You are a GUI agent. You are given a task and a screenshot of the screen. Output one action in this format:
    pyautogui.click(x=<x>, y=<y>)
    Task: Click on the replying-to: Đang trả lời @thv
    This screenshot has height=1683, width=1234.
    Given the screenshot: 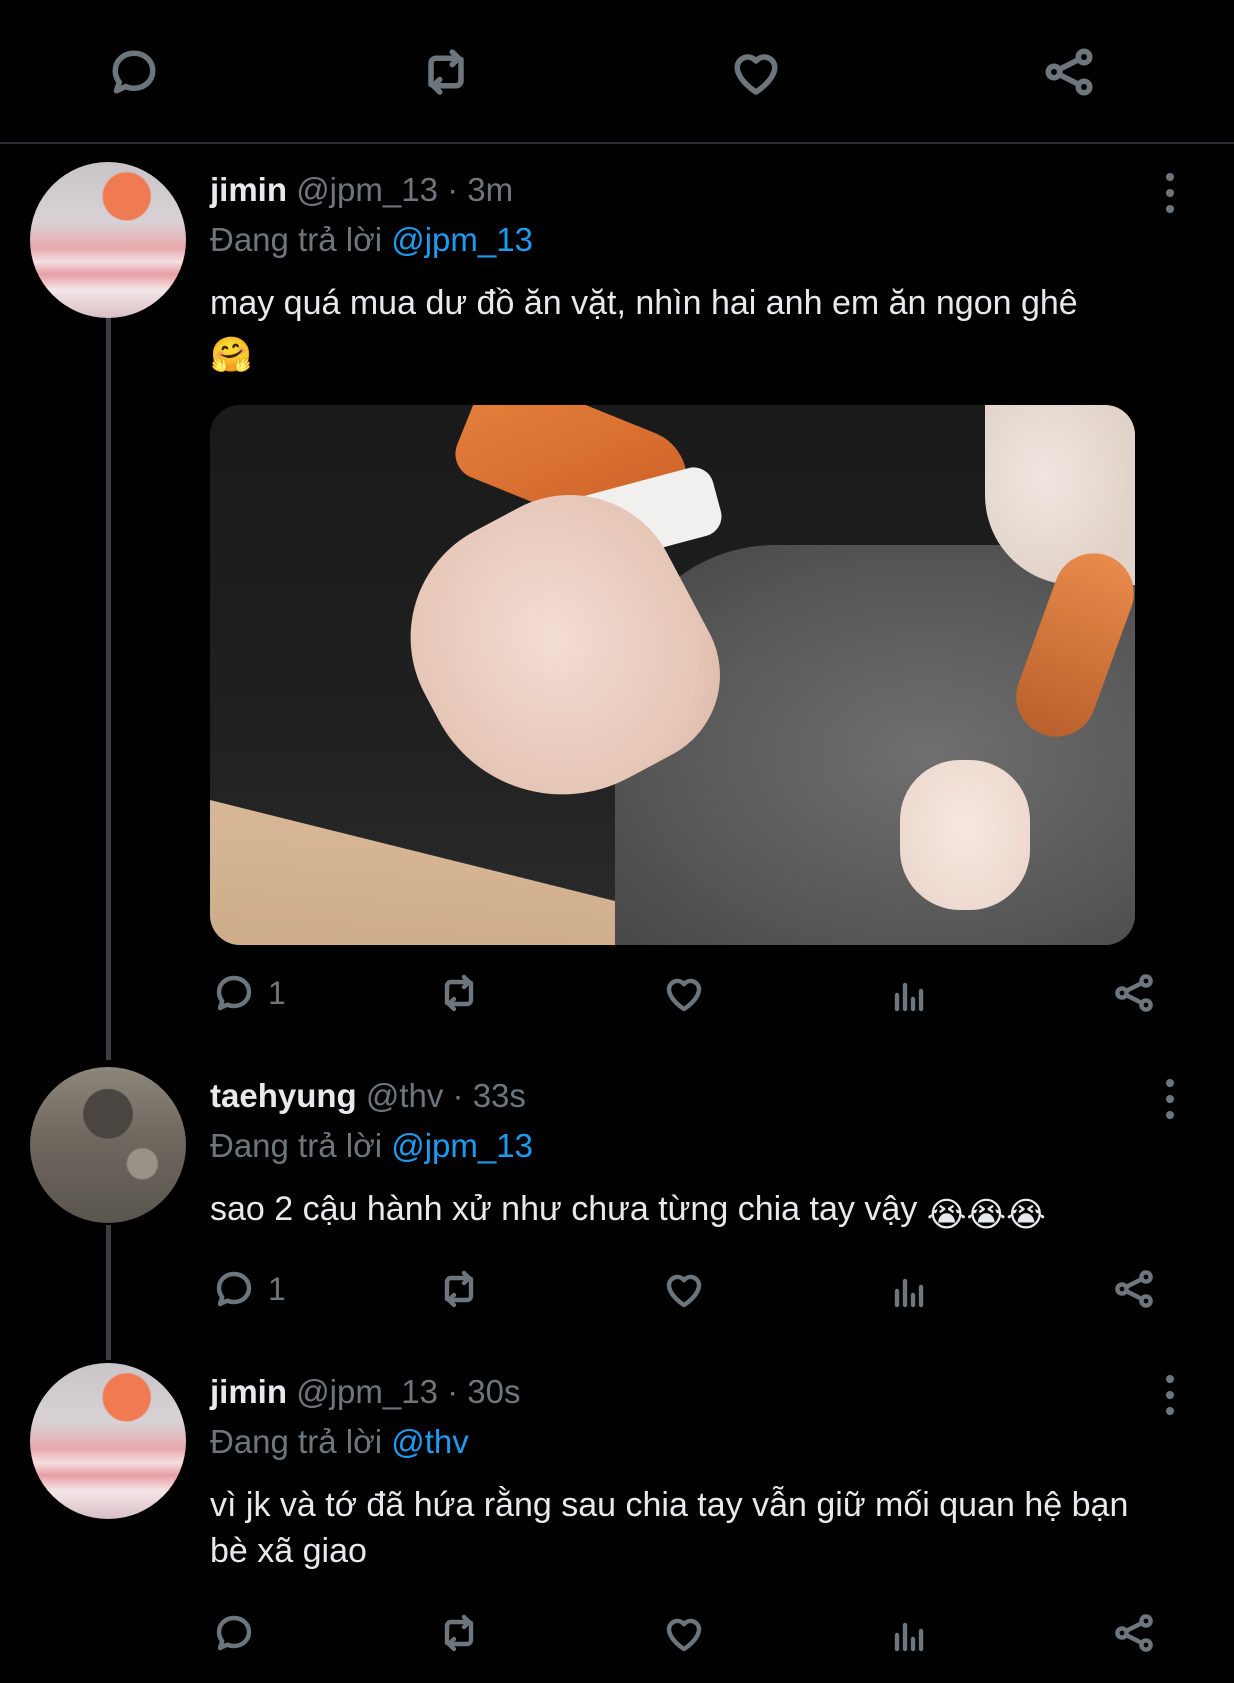 What is the action you would take?
    pyautogui.click(x=339, y=1442)
    